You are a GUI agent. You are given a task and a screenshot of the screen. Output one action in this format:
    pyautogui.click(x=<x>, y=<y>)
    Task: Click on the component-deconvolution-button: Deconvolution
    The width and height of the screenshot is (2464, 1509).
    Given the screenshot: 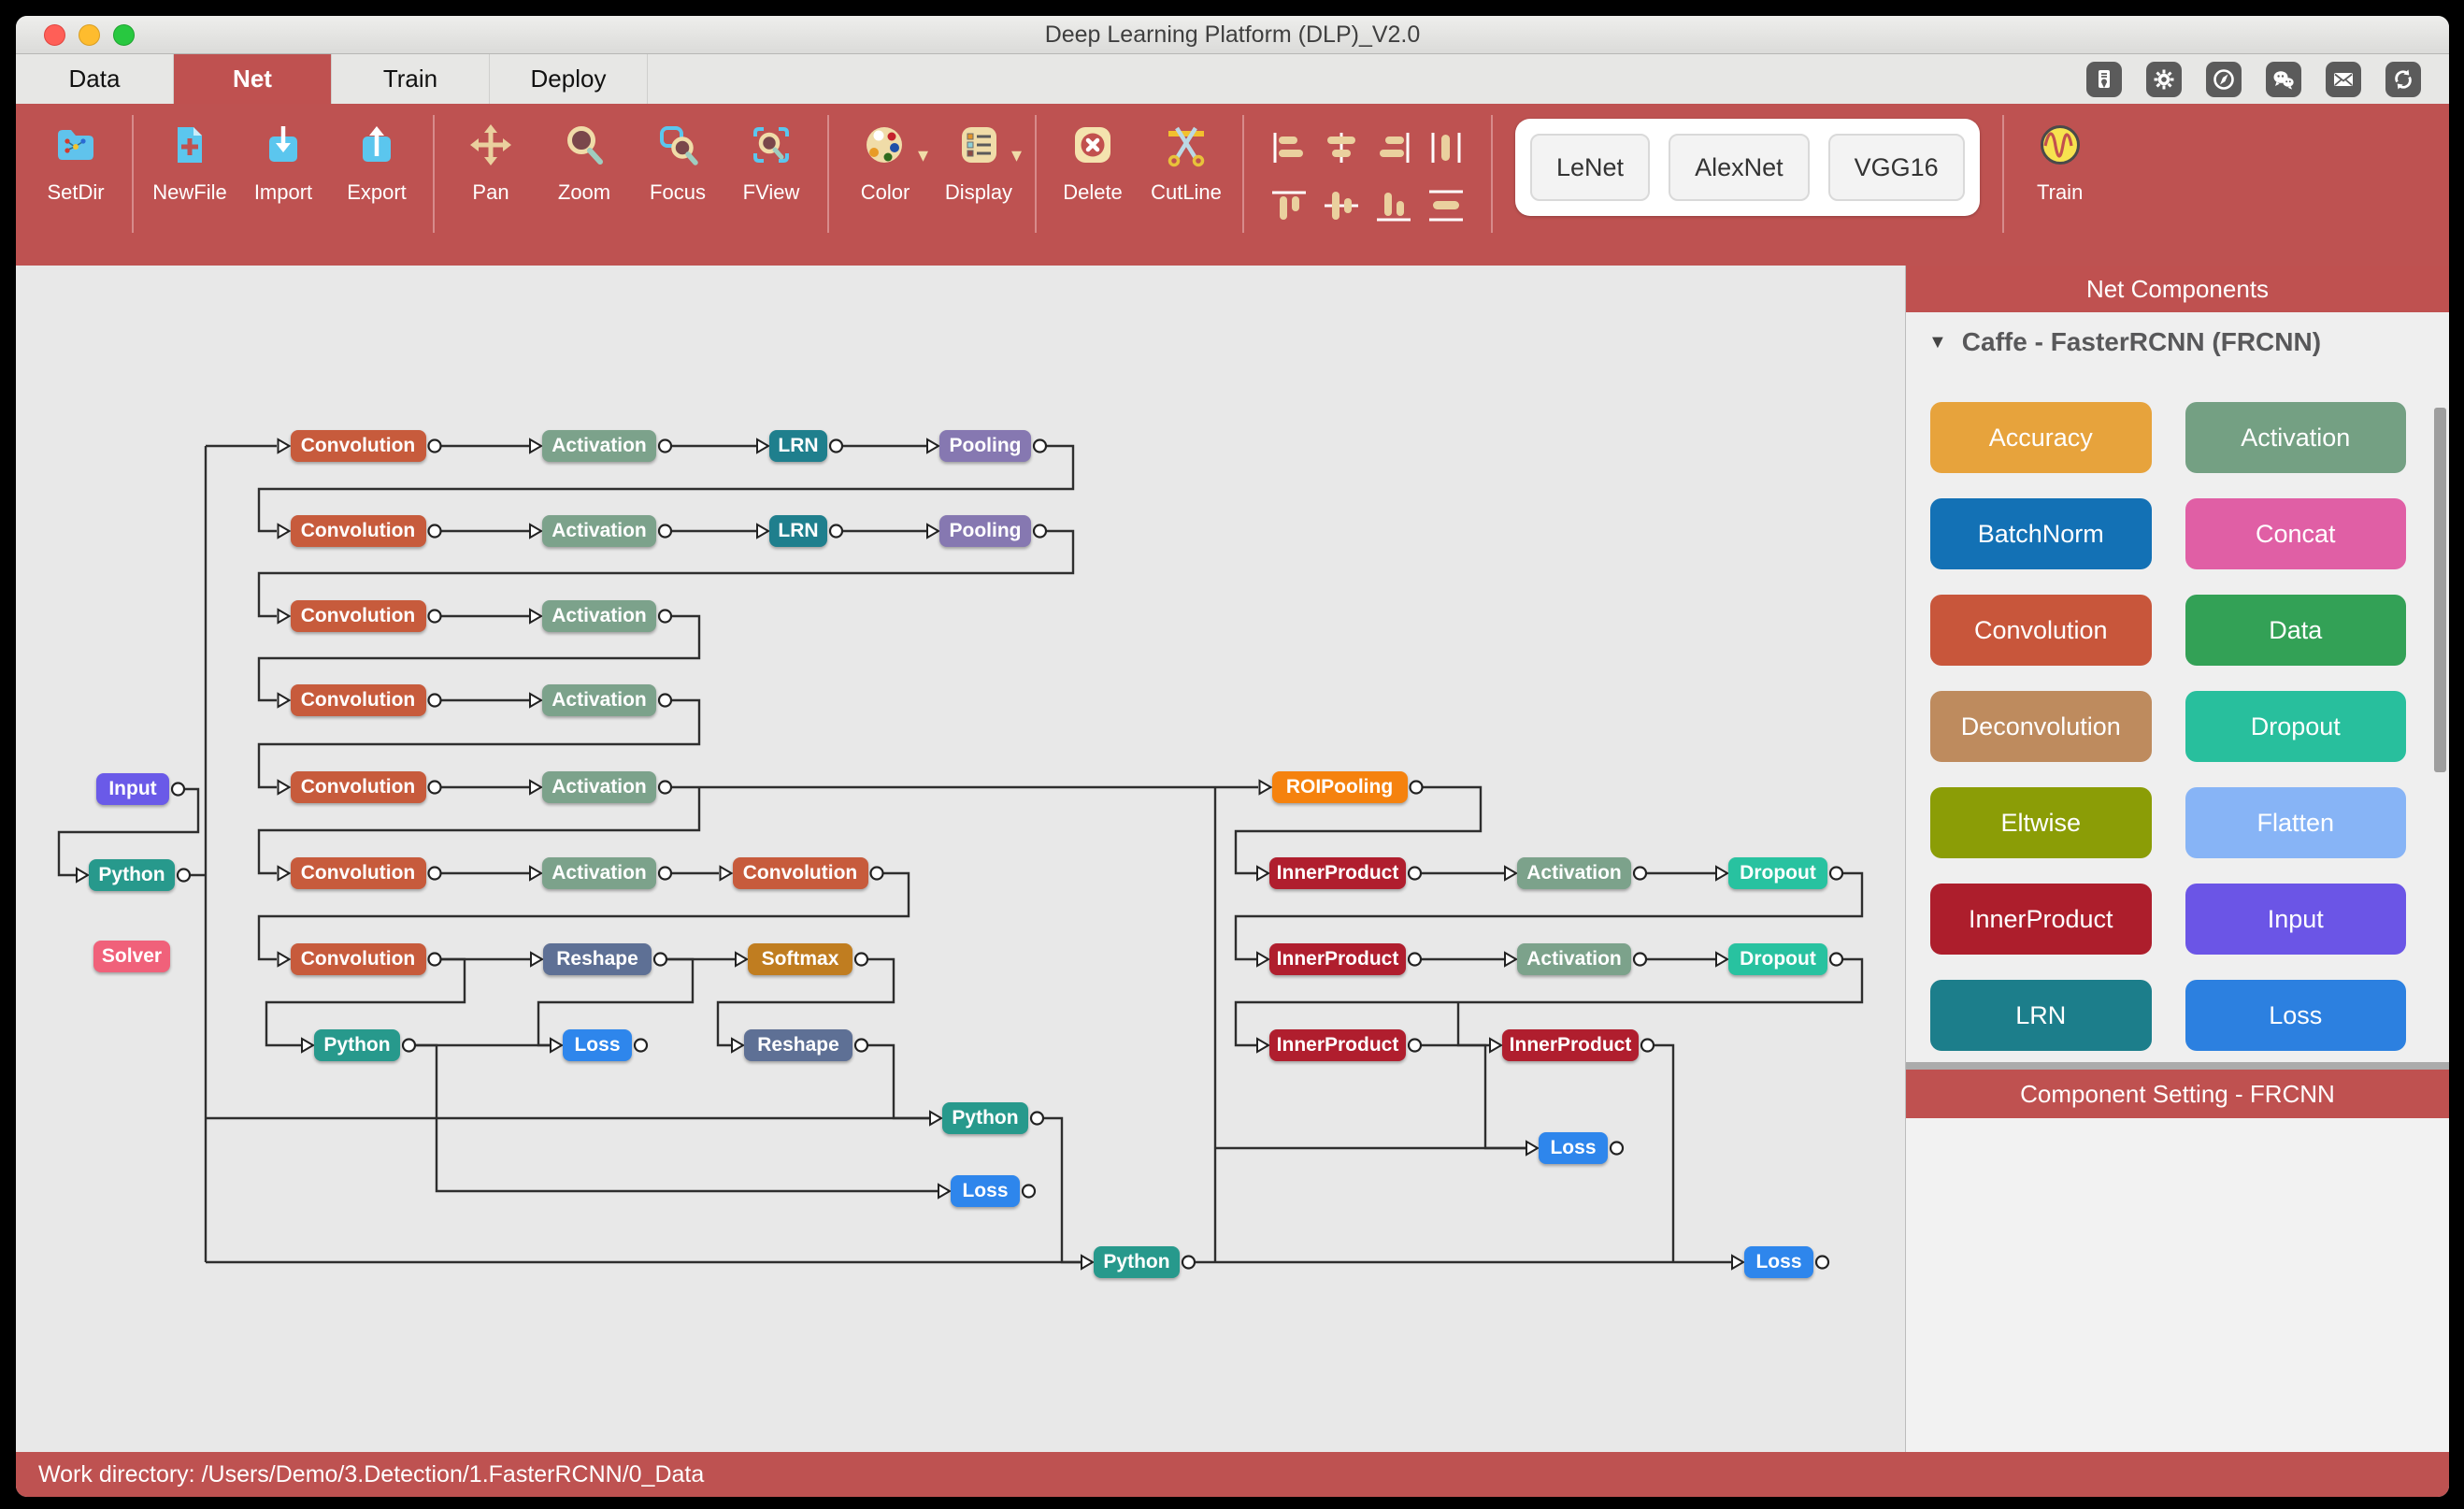 What is the action you would take?
    pyautogui.click(x=2041, y=726)
    